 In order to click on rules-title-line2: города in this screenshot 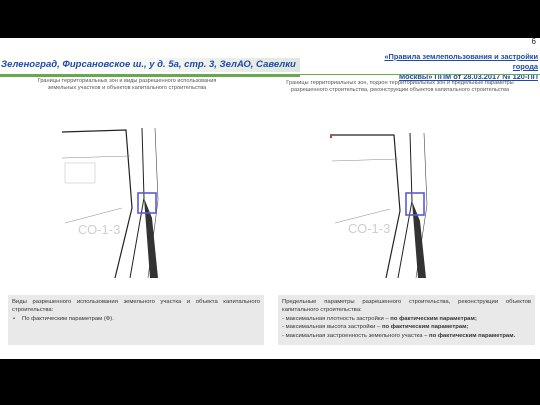, I will do `click(525, 66)`.